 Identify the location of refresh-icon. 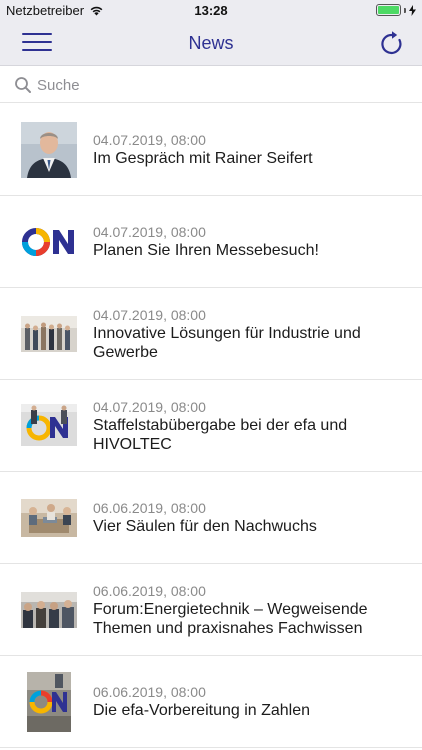
(391, 43).